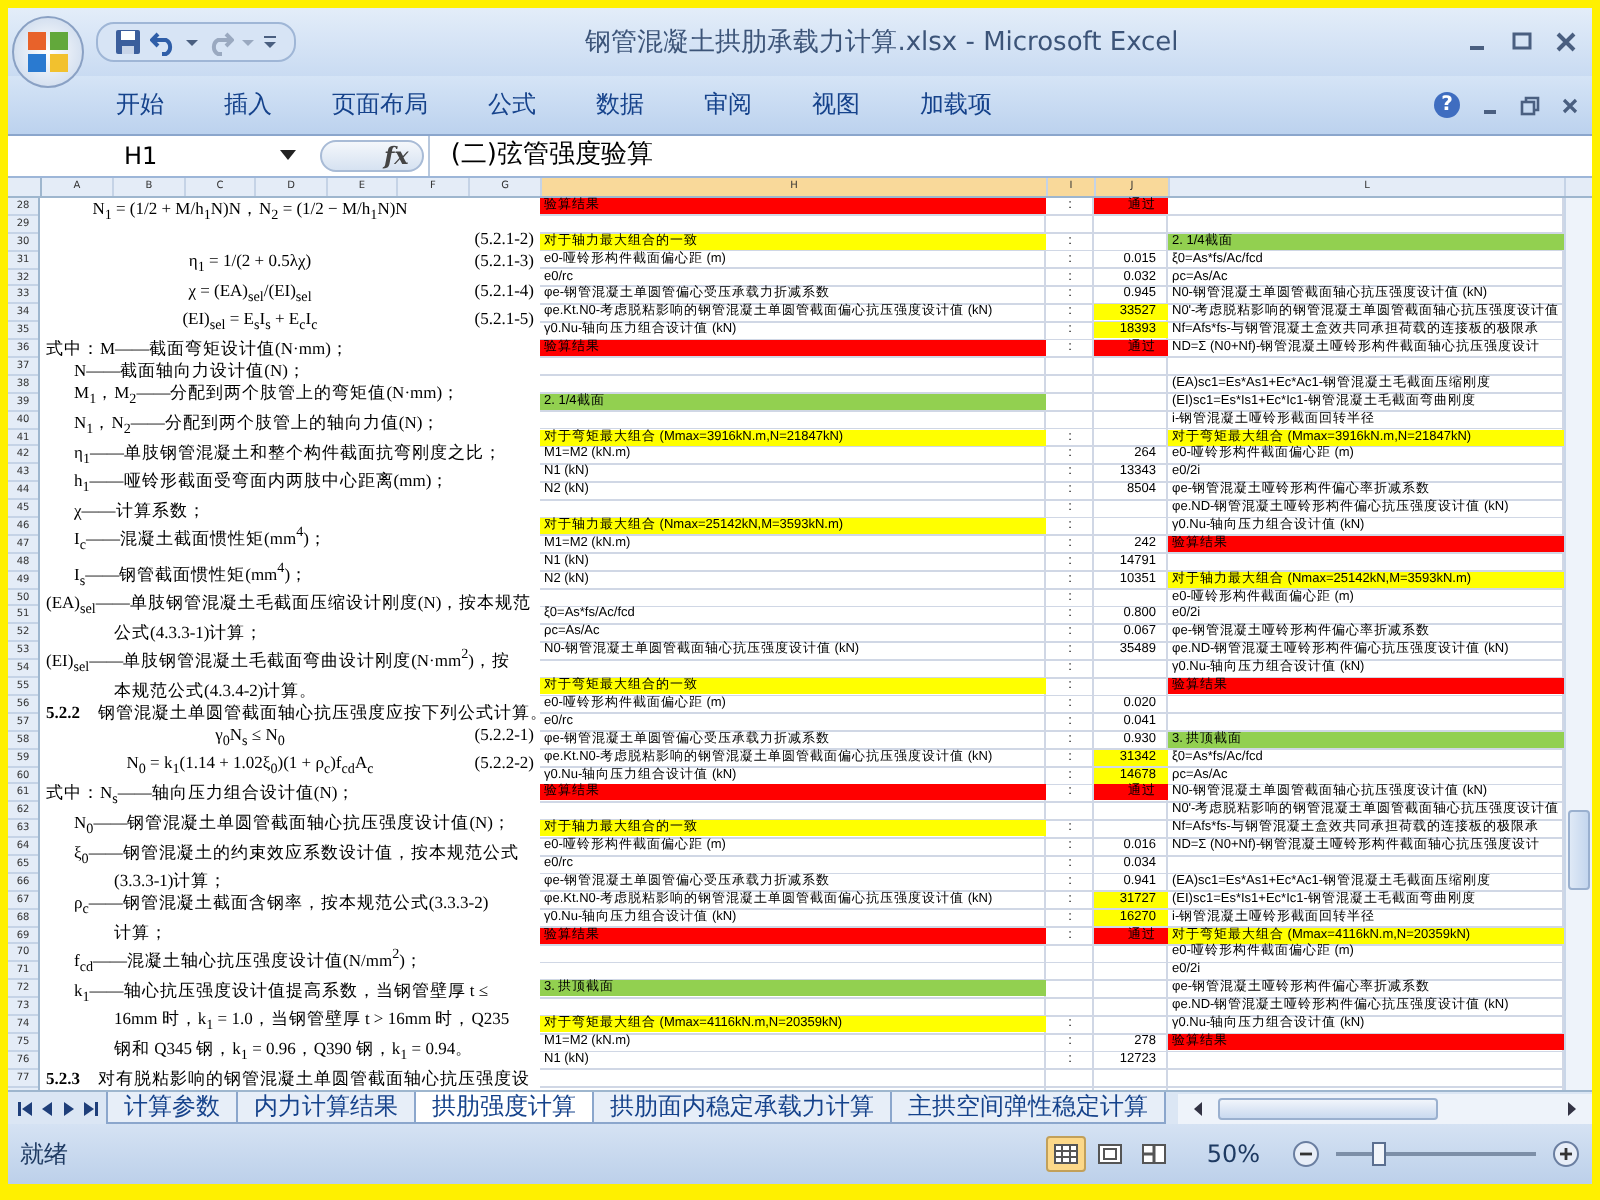 This screenshot has height=1200, width=1600. I want to click on definition-text: (3.3.3-1)计算；, so click(171, 881).